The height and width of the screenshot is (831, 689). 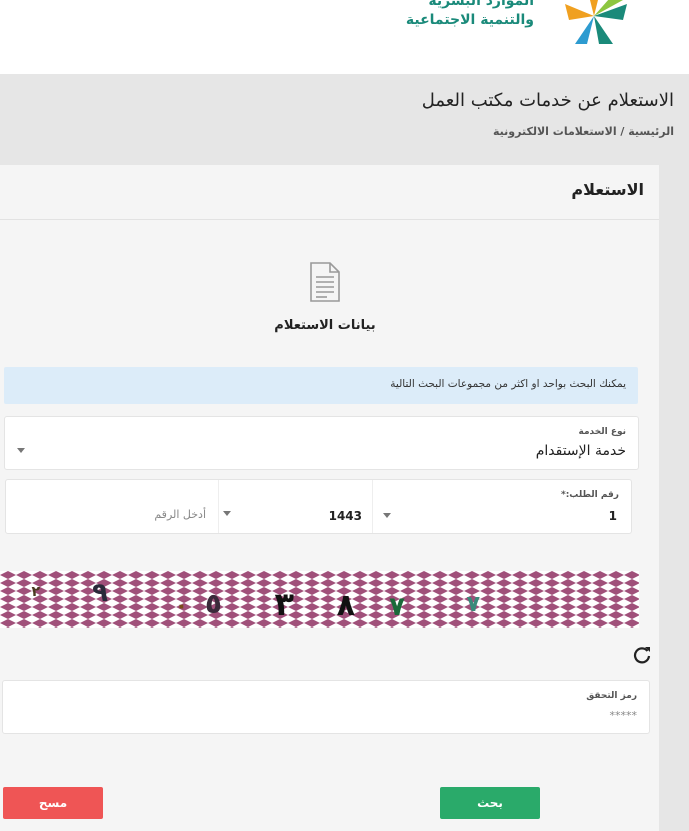 What do you see at coordinates (602, 432) in the screenshot?
I see `service-type-label: نوع الخدمة` at bounding box center [602, 432].